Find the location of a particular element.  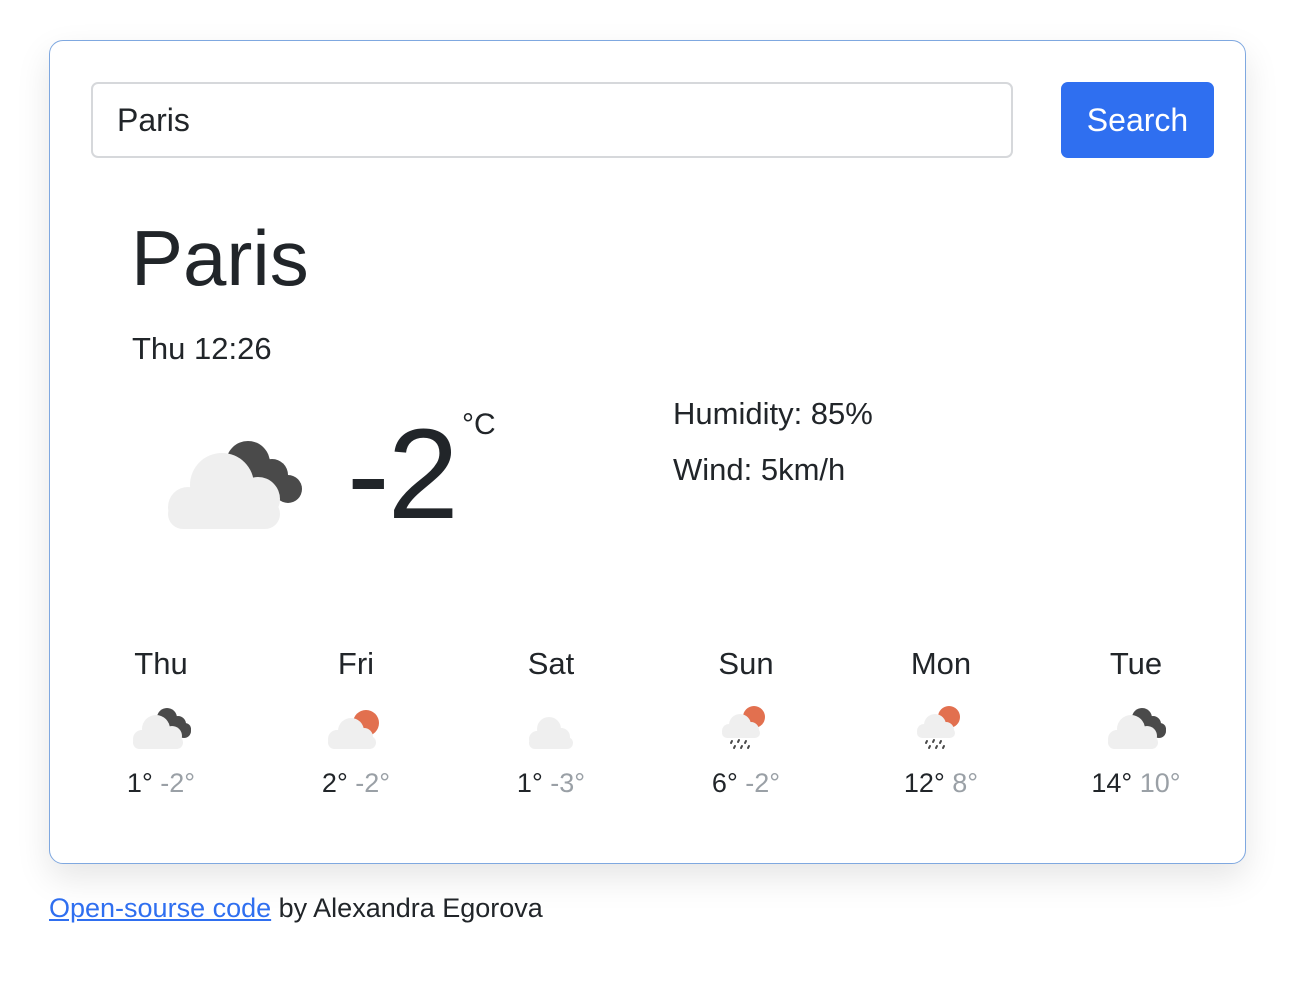

forecast-temps: 1° -2° is located at coordinates (161, 783).